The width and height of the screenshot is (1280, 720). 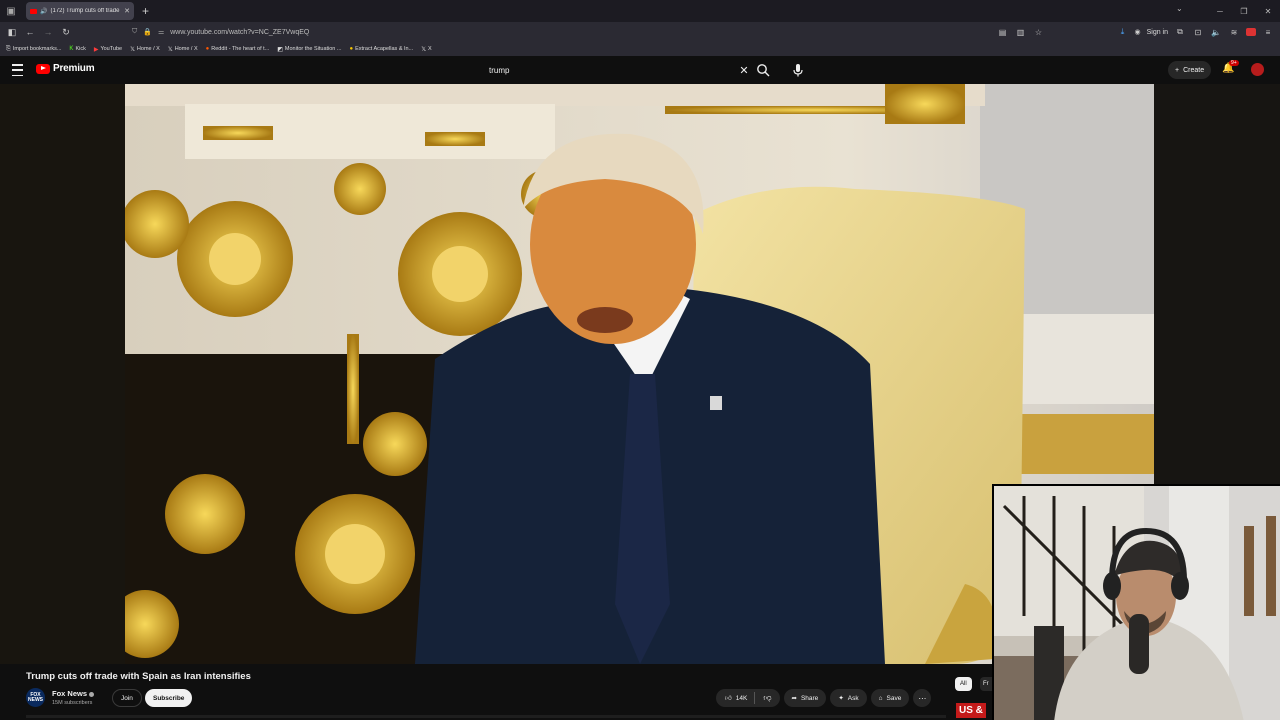 What do you see at coordinates (17, 70) in the screenshot?
I see `hamburger-menu-icon` at bounding box center [17, 70].